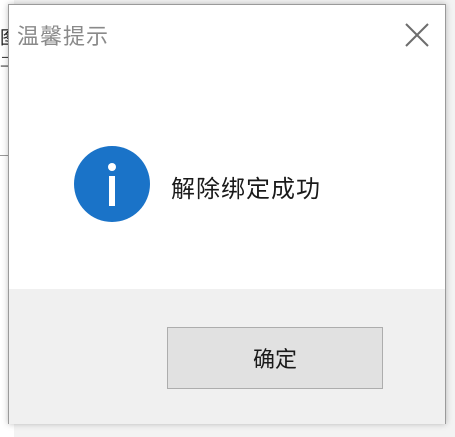  I want to click on close-button, so click(417, 35).